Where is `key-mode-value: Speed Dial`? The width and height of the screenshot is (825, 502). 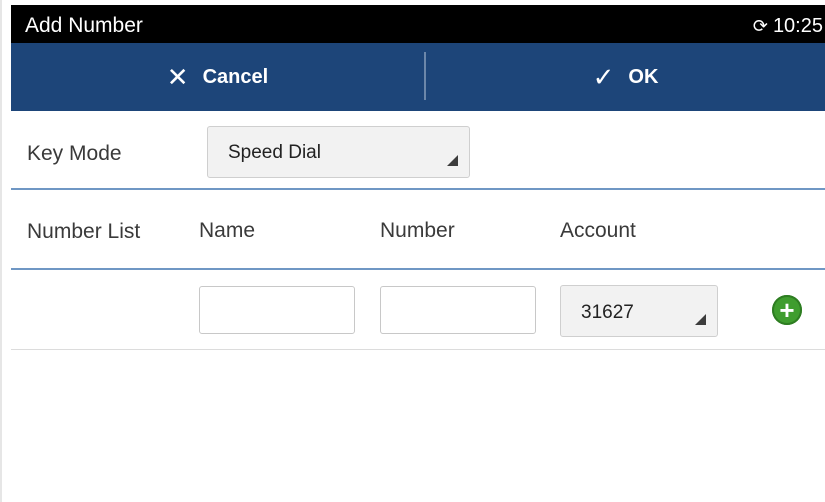 key-mode-value: Speed Dial is located at coordinates (274, 152).